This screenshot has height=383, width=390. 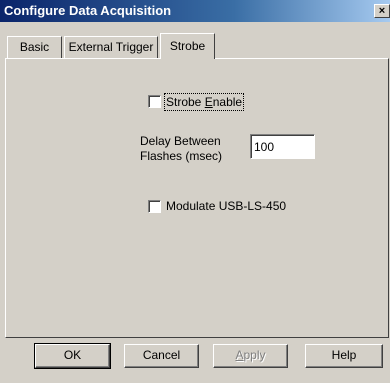 I want to click on window-title: Configure Data Acquisition, so click(x=88, y=10).